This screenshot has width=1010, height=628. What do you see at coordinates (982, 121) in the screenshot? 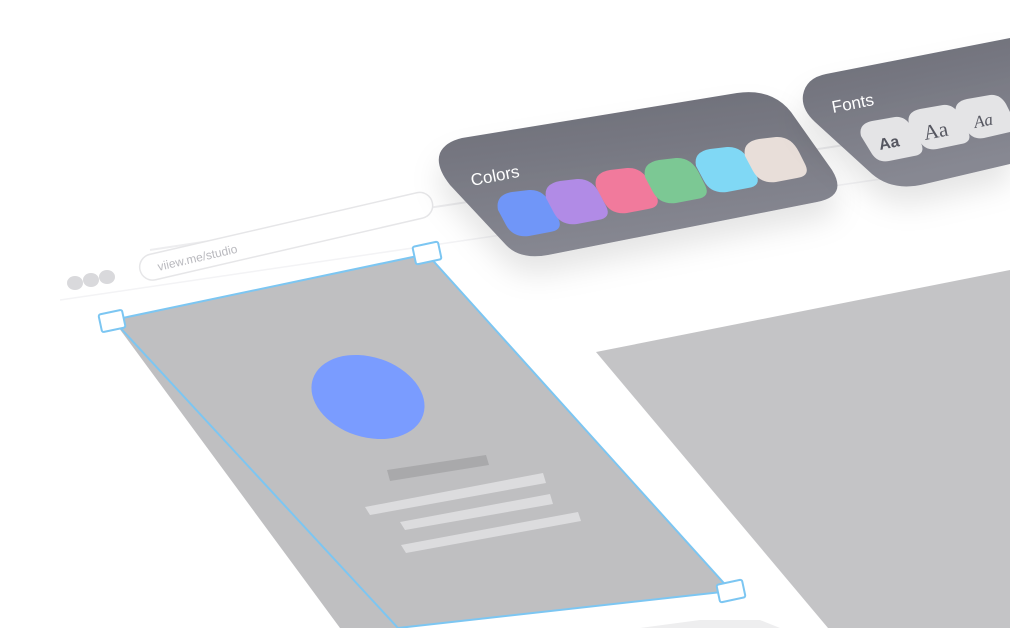
I see `font-sample-script-text: Aa` at bounding box center [982, 121].